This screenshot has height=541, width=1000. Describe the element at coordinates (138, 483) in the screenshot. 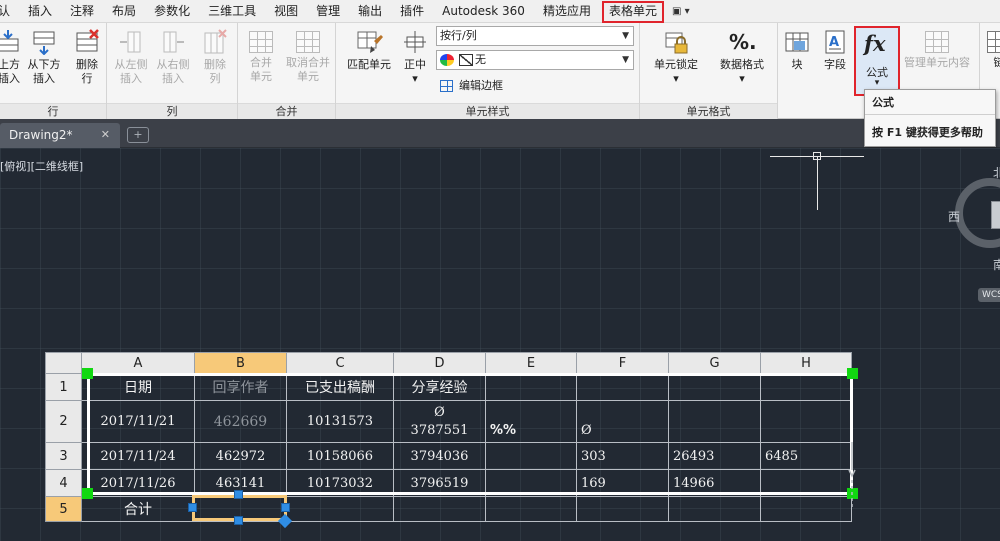

I see `cell-a4: 2017/11/26` at that location.